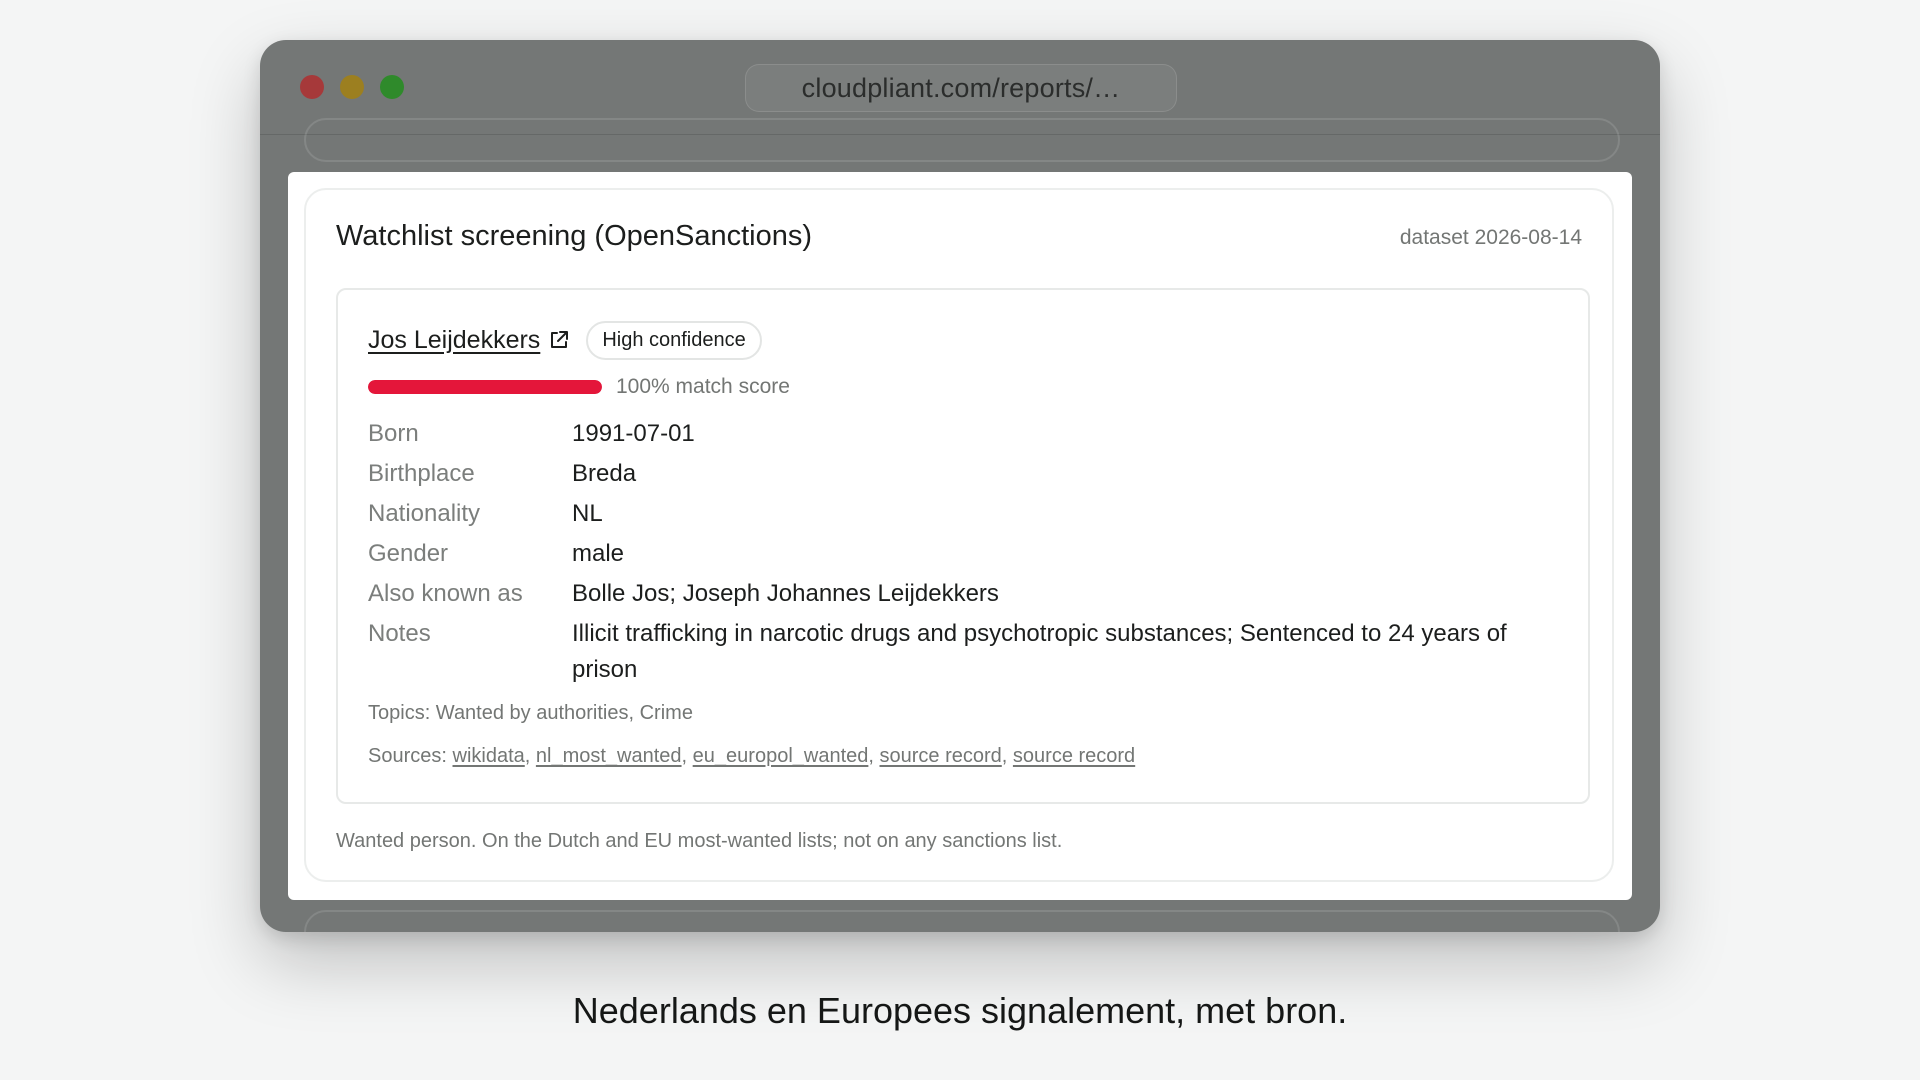 This screenshot has height=1080, width=1920. I want to click on source-link-eu-europol-wanted: eu_europol_wanted, so click(781, 756).